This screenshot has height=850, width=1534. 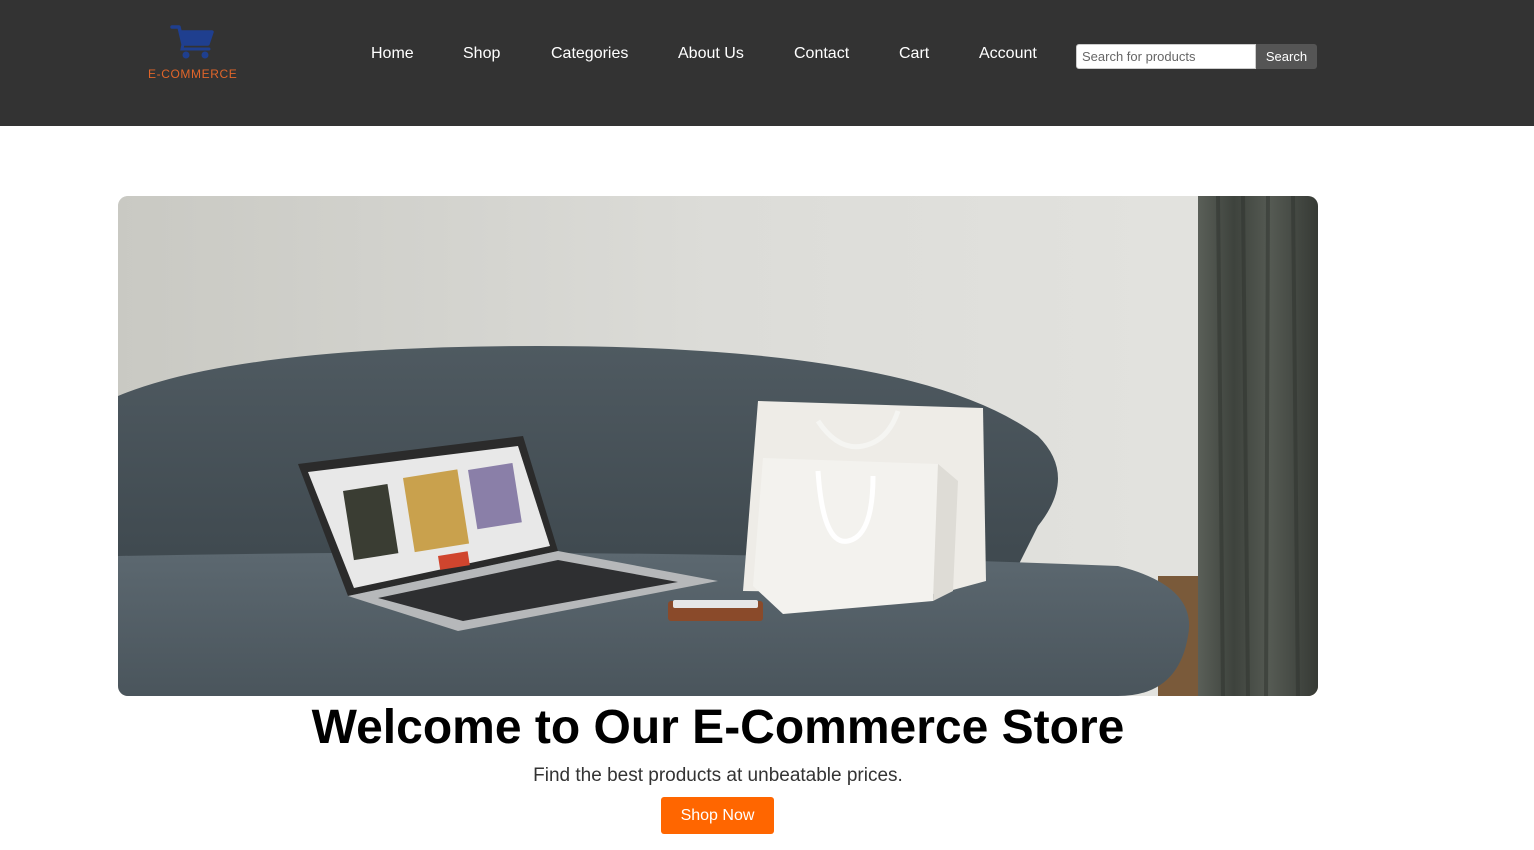 What do you see at coordinates (1166, 56) in the screenshot?
I see `search-input` at bounding box center [1166, 56].